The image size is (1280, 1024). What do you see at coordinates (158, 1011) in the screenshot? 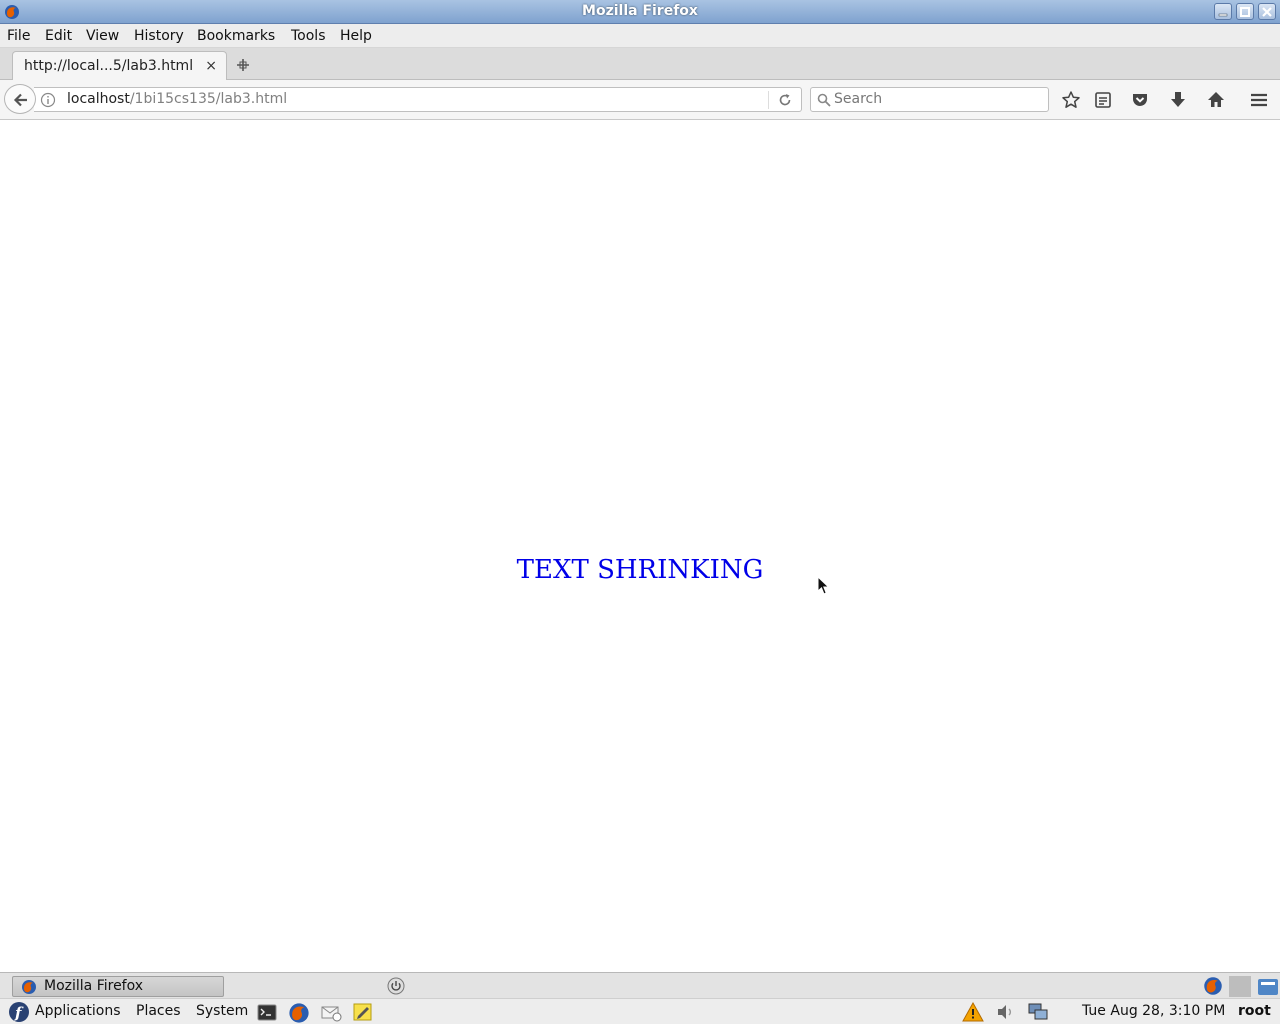
I see `menu-places: Places` at bounding box center [158, 1011].